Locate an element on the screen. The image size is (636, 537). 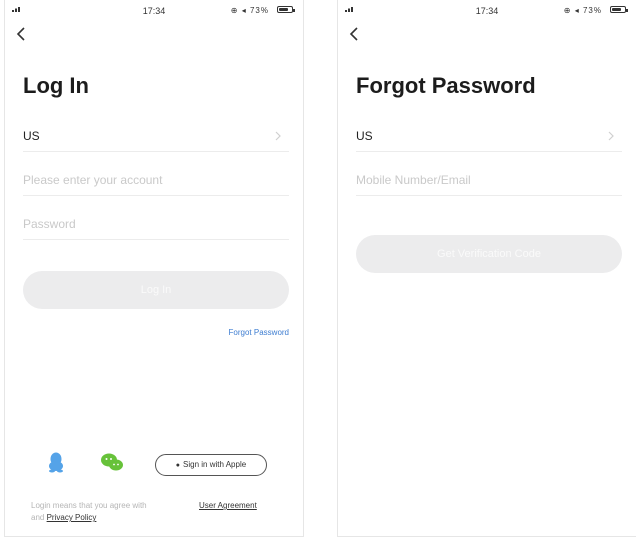
forgot-password-link: Forgot Password is located at coordinates (259, 332).